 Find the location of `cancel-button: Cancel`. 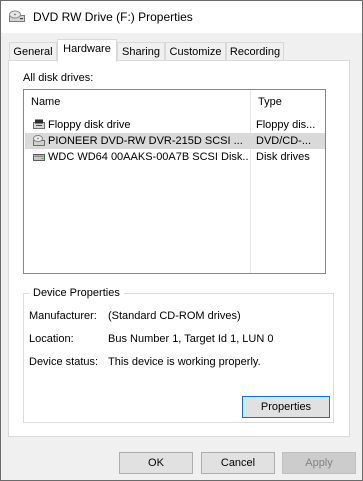

cancel-button: Cancel is located at coordinates (238, 463).